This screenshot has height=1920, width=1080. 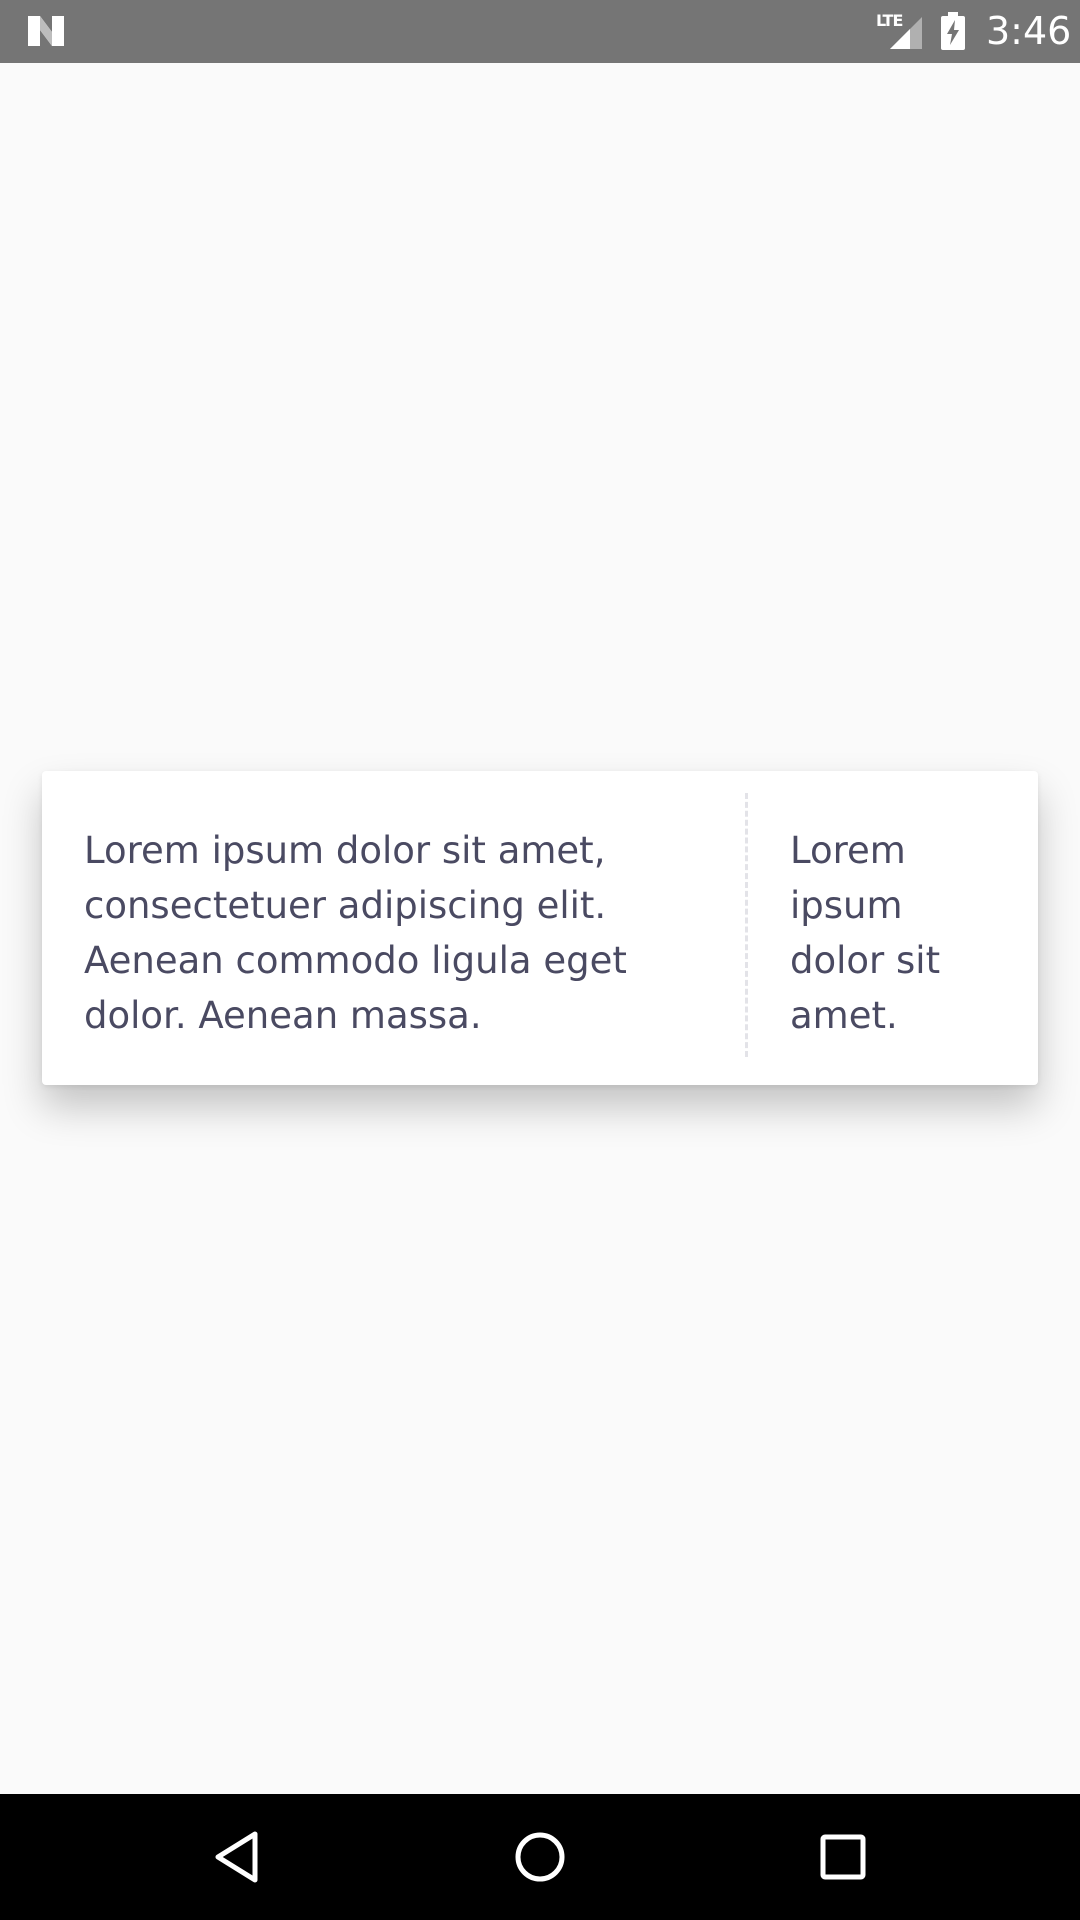 I want to click on home-circle-icon, so click(x=540, y=1857).